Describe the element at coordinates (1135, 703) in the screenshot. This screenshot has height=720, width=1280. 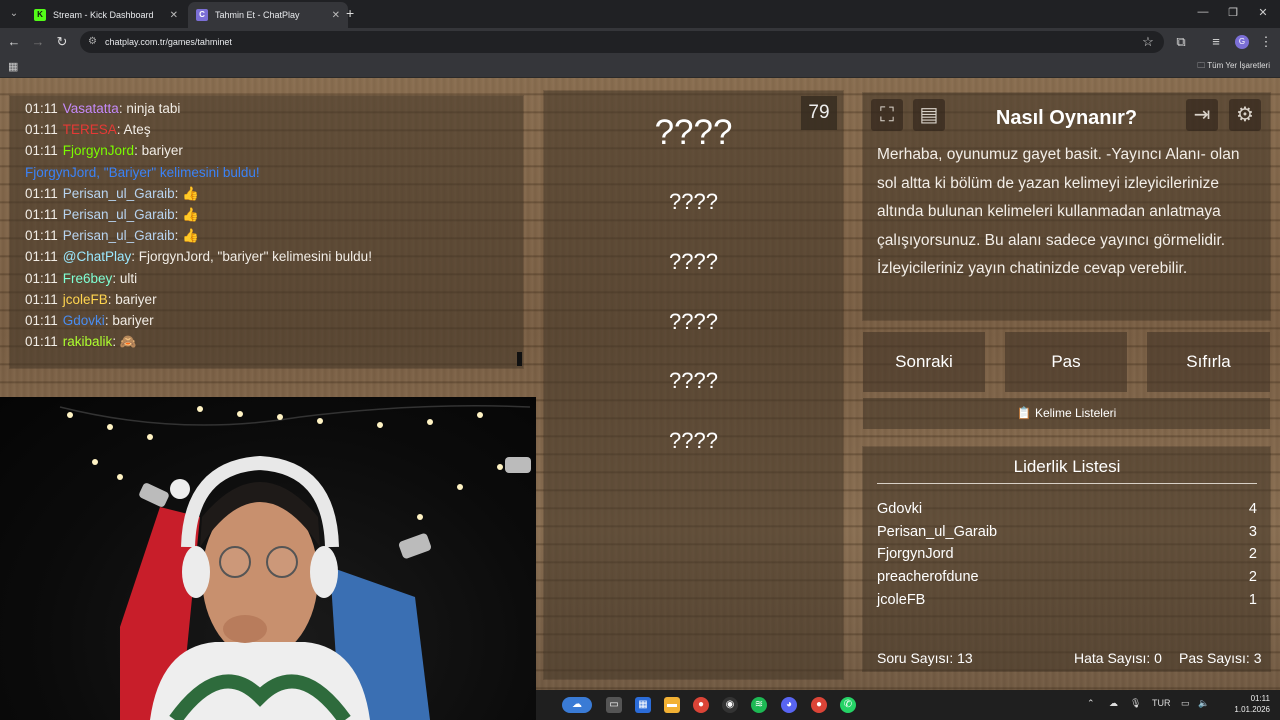
I see `microphone-icon: 🎙` at that location.